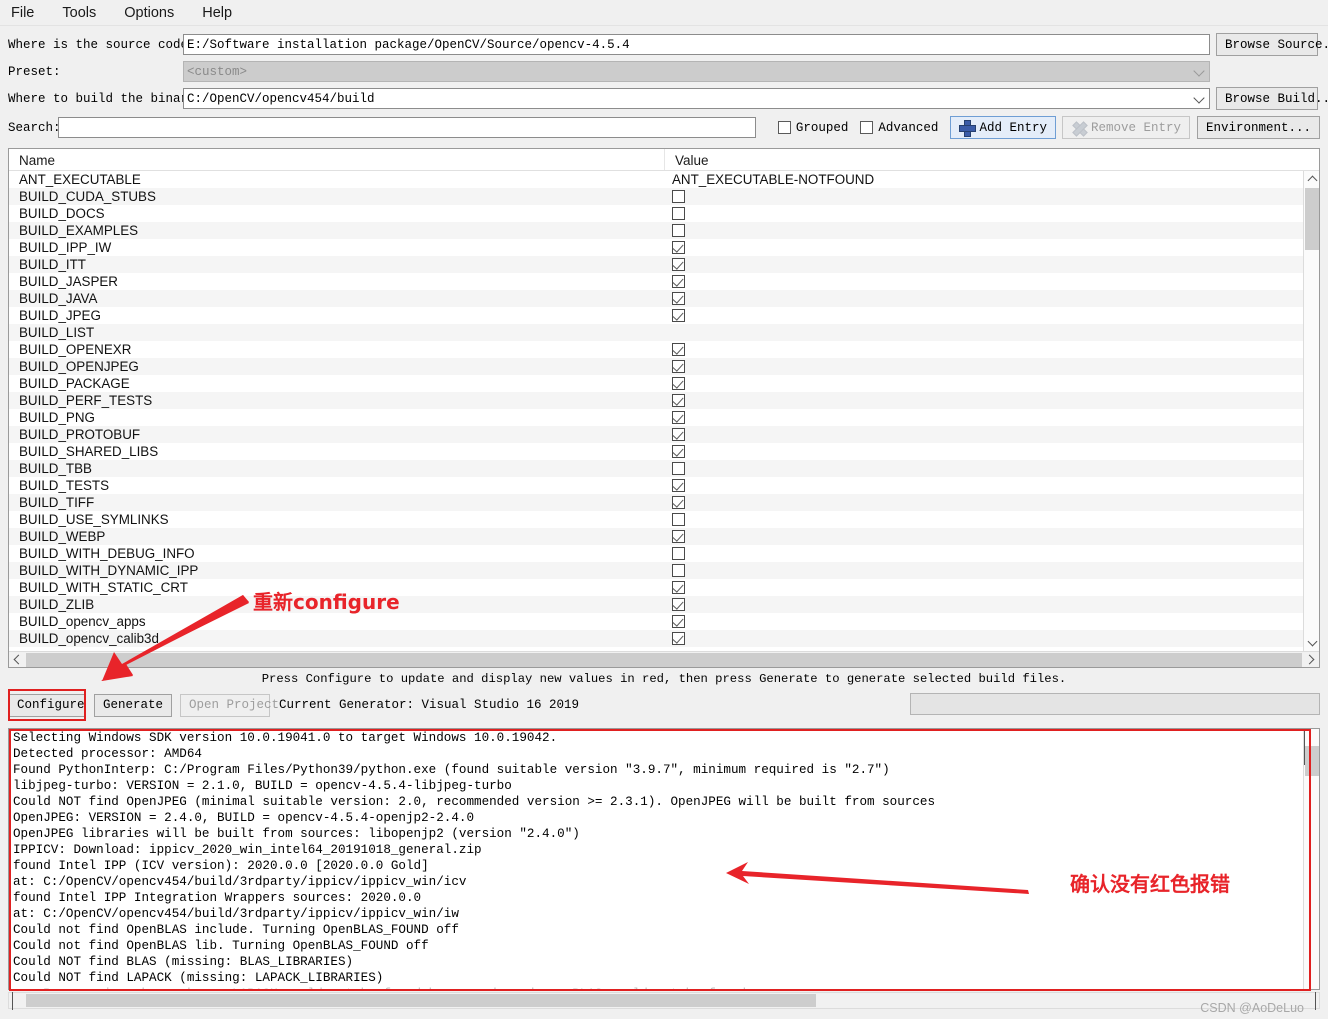 Image resolution: width=1328 pixels, height=1019 pixels. I want to click on table-vertical-scrollbar, so click(1311, 411).